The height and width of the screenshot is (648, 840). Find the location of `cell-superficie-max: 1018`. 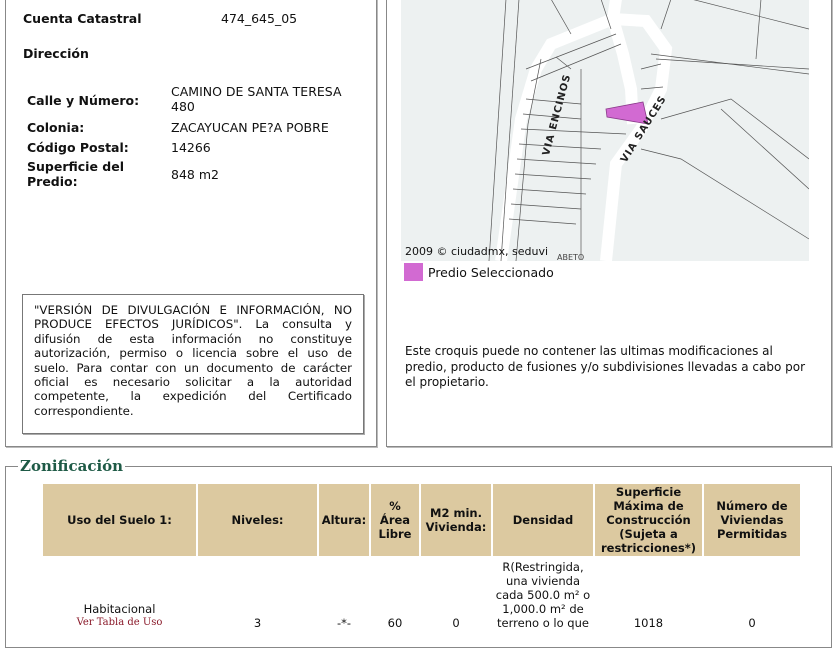

cell-superficie-max: 1018 is located at coordinates (648, 623).